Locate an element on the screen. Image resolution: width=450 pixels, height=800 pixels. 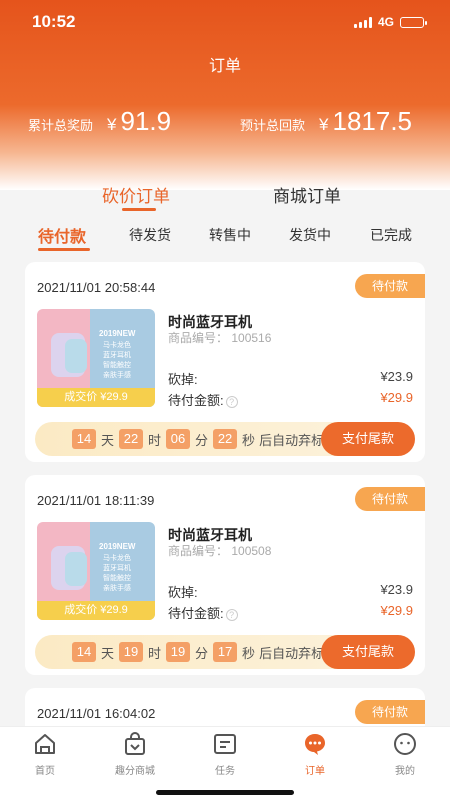
cut-value: ¥23.9 is located at coordinates (396, 376).